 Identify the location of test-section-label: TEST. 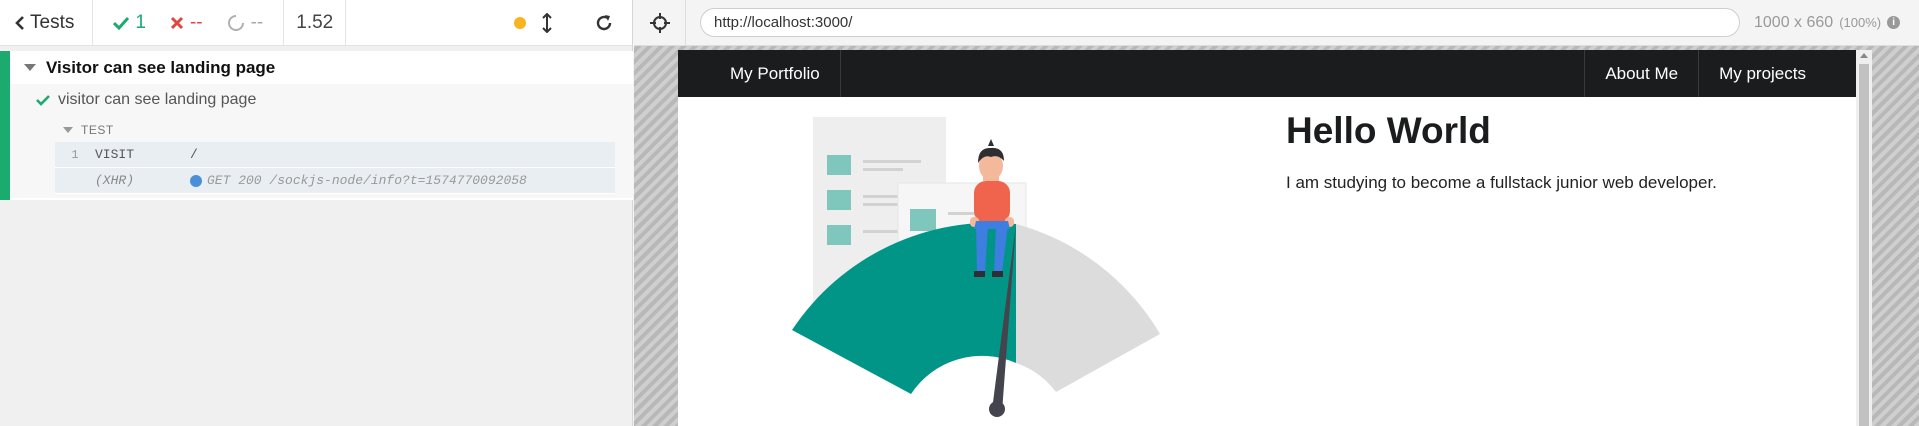
(97, 130).